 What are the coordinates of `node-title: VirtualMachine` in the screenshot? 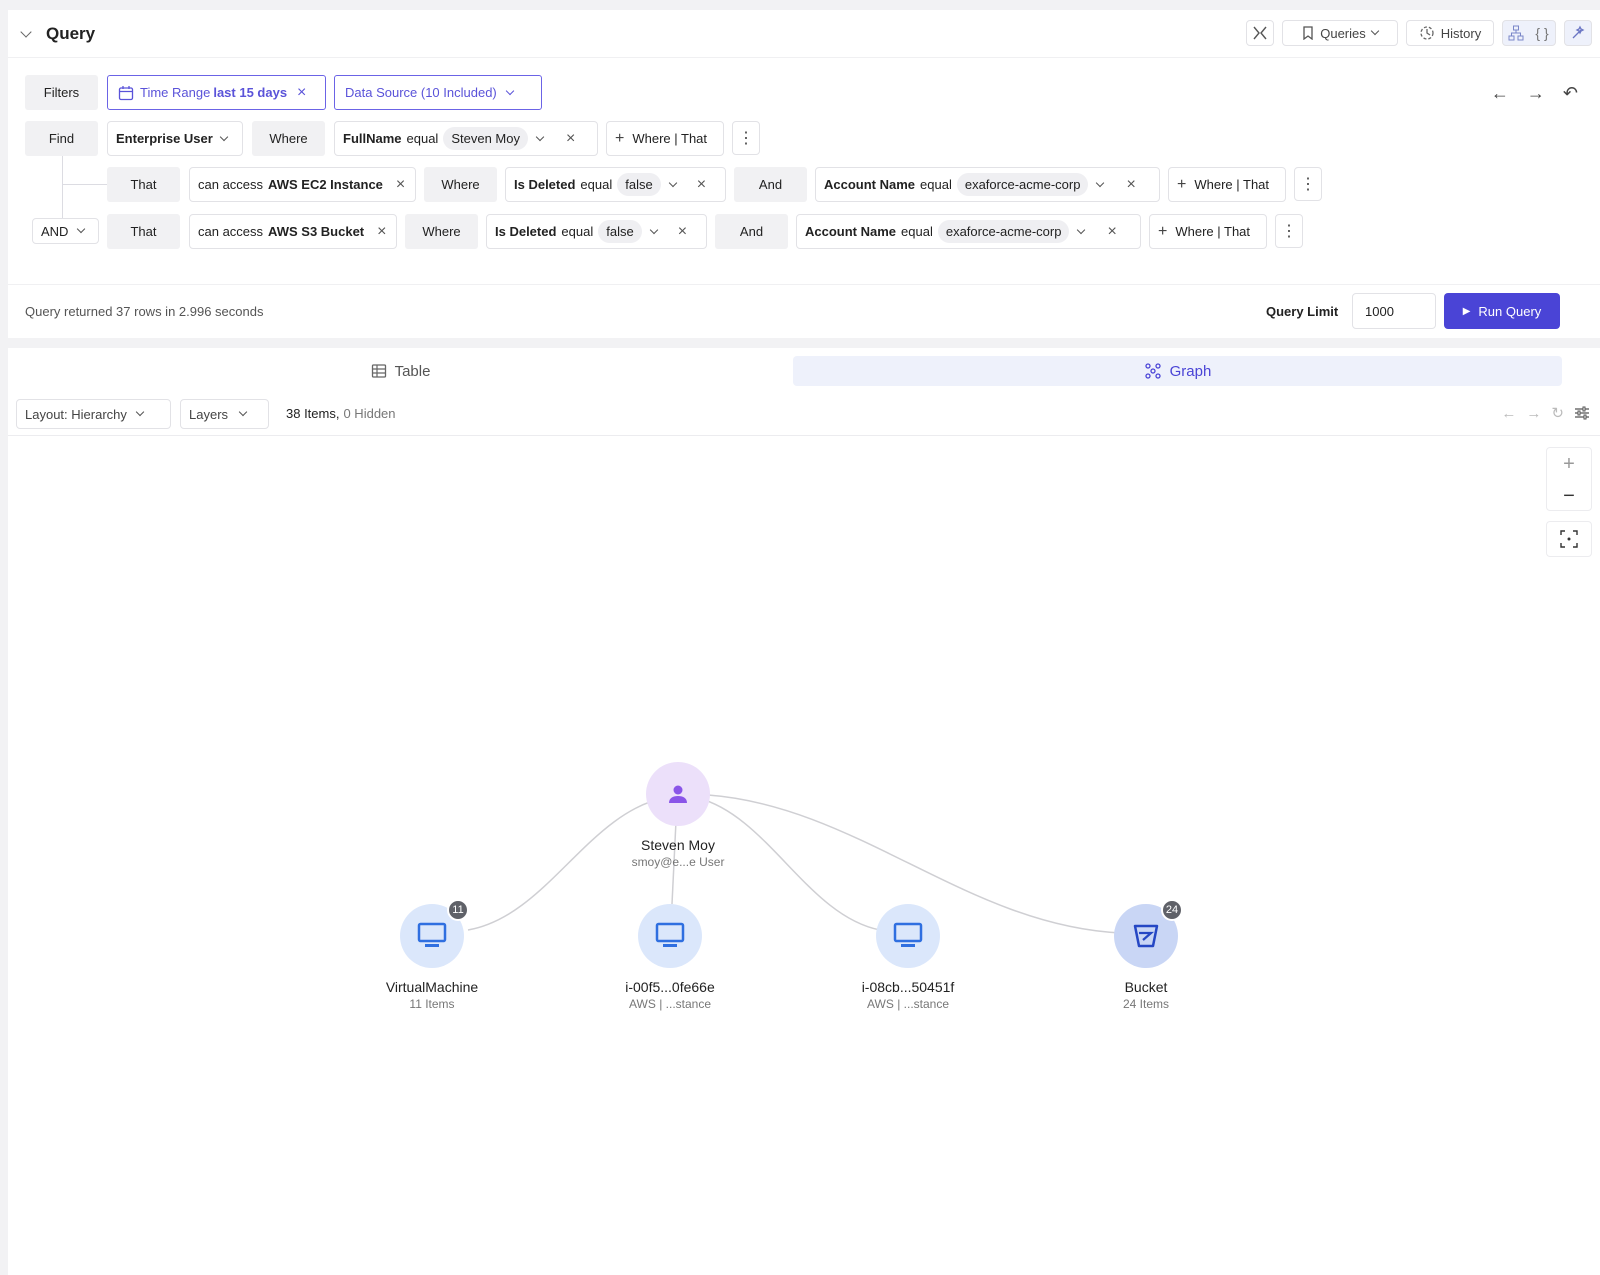 It's located at (432, 987).